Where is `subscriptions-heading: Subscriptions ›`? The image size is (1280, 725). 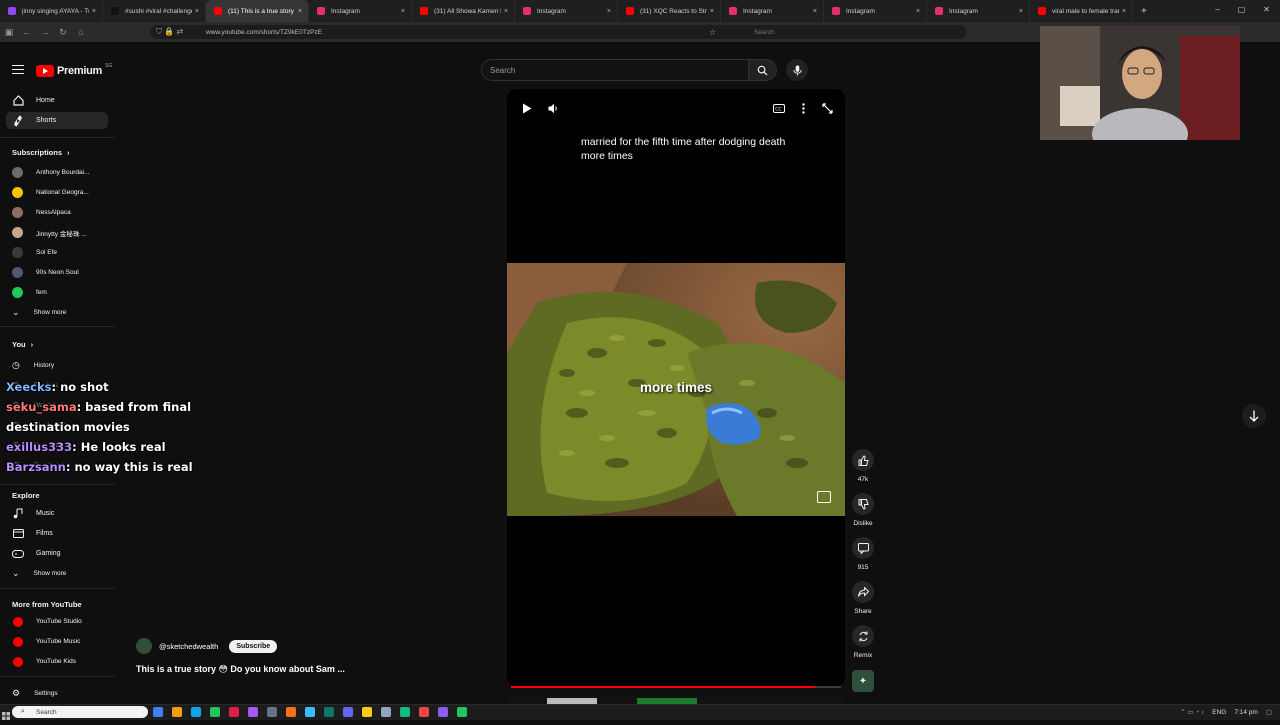 subscriptions-heading: Subscriptions › is located at coordinates (41, 152).